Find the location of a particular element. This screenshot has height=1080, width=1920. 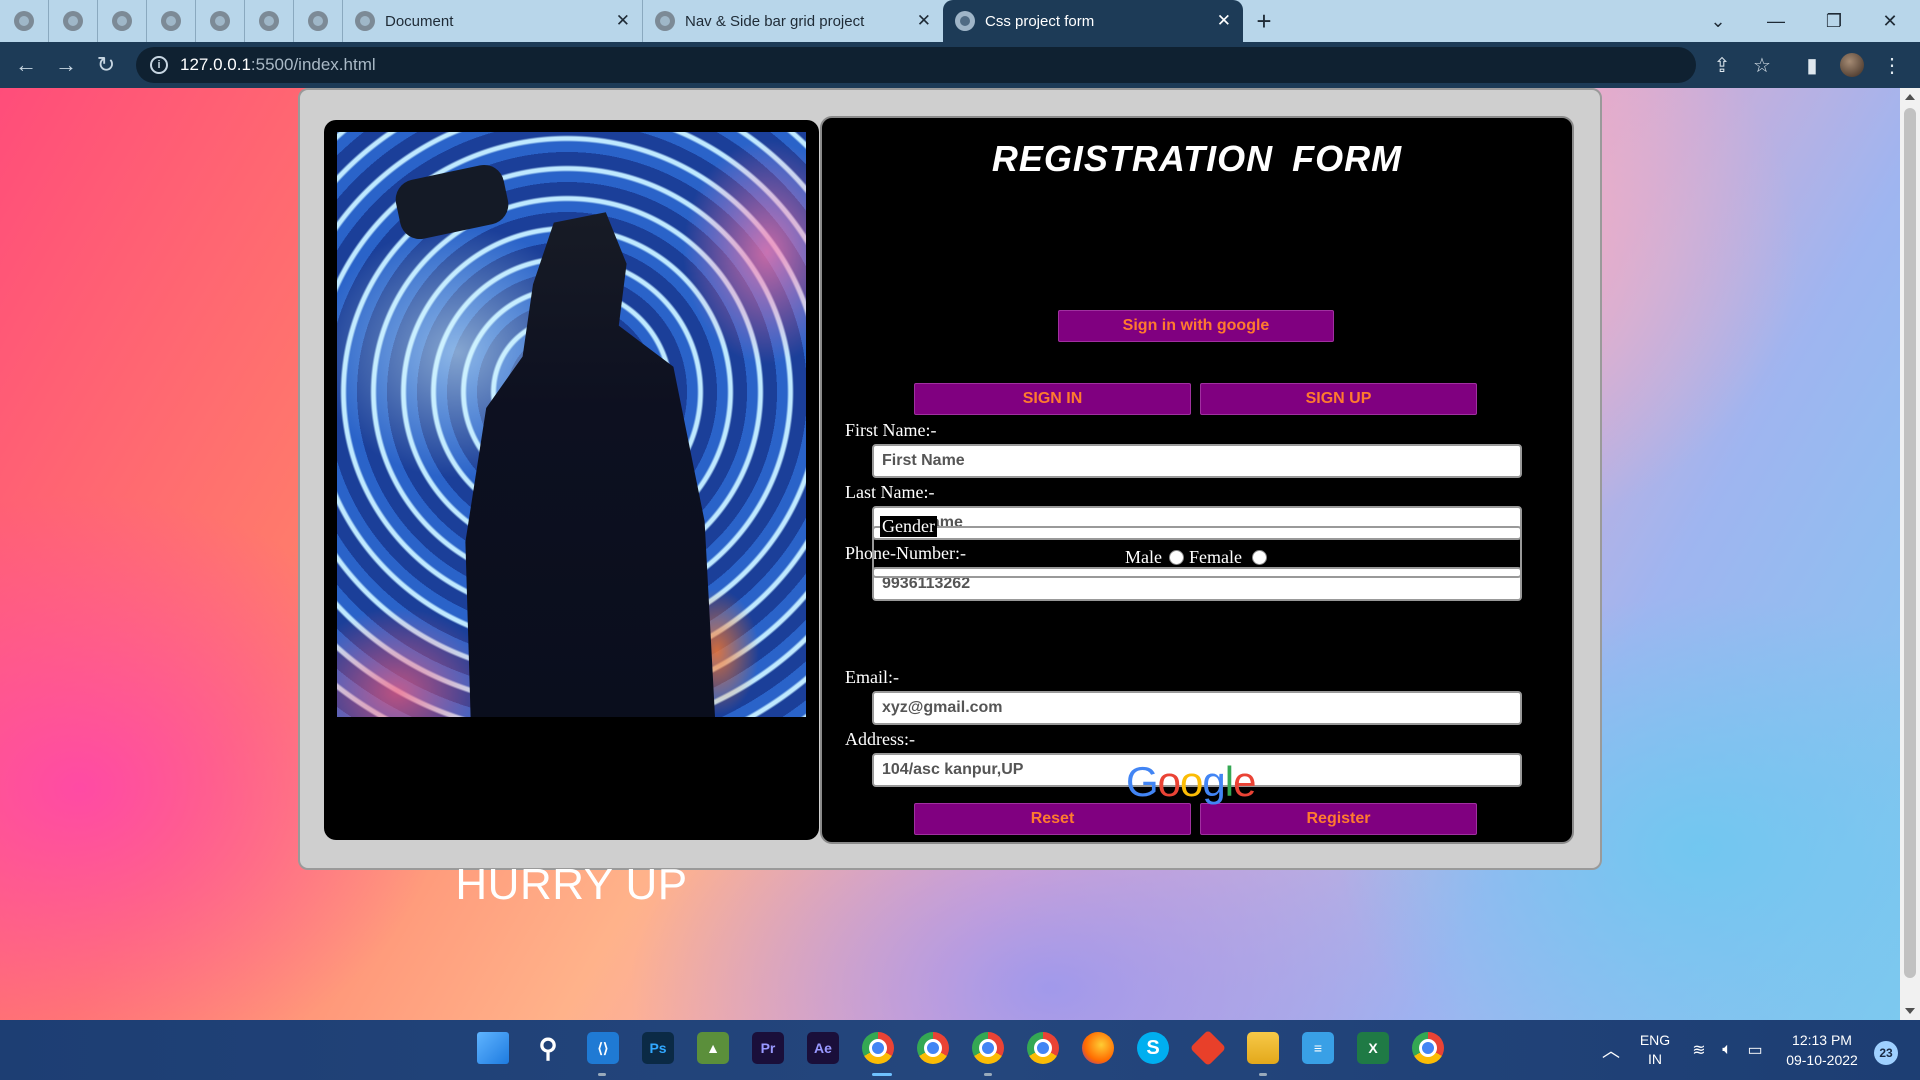

battery-icon: ▭ is located at coordinates (1755, 1050).